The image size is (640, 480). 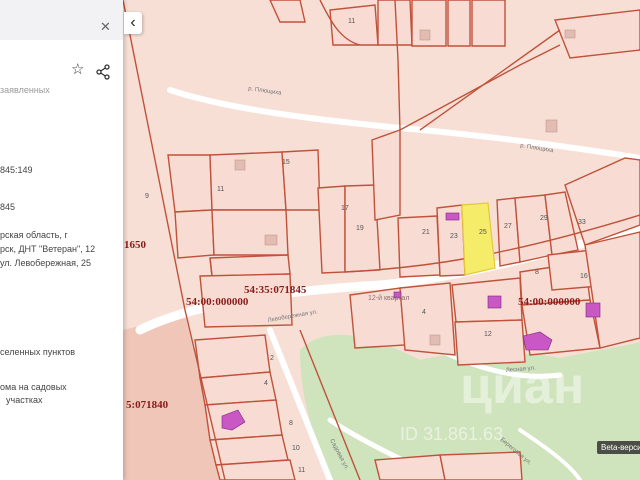 What do you see at coordinates (272, 358) in the screenshot?
I see `parcel-number: 2` at bounding box center [272, 358].